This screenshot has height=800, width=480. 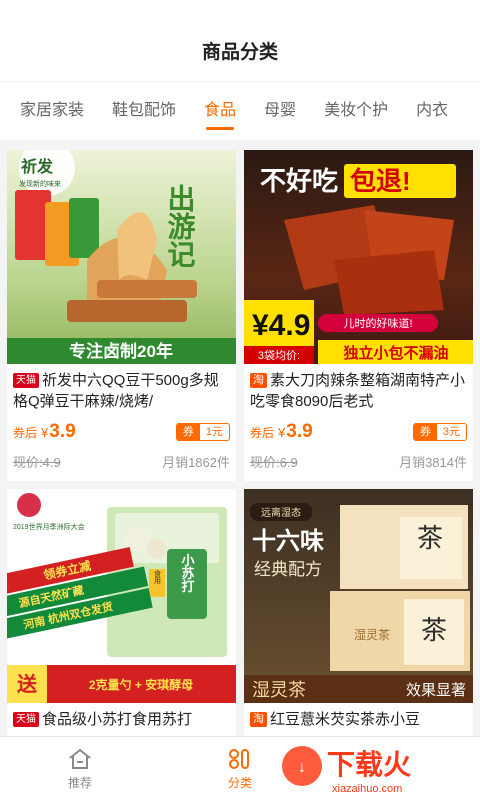 I want to click on status-bar, so click(x=240, y=10).